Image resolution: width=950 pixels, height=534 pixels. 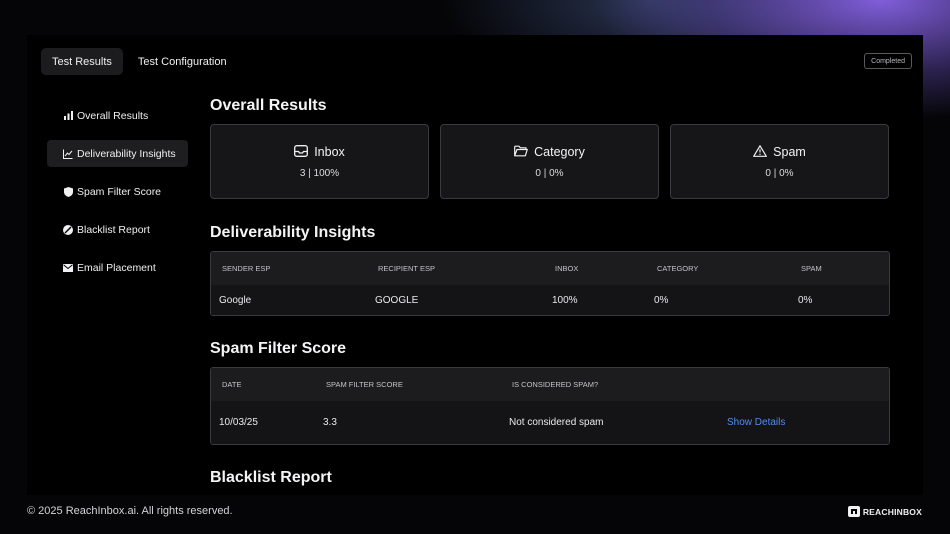 What do you see at coordinates (406, 268) in the screenshot?
I see `column-header: Recipient ESP` at bounding box center [406, 268].